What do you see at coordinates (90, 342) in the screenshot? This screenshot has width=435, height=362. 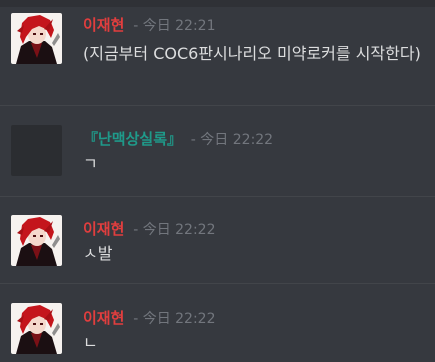 I see `message-content: ㄴ` at bounding box center [90, 342].